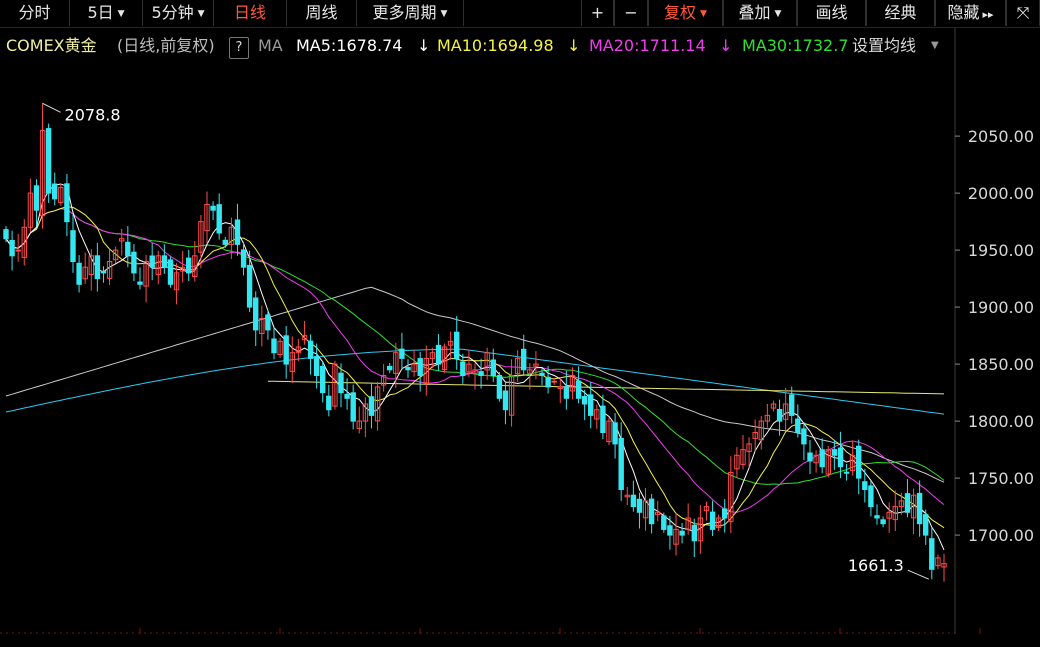 This screenshot has height=647, width=1040. I want to click on low-annotation: 1661.3, so click(876, 565).